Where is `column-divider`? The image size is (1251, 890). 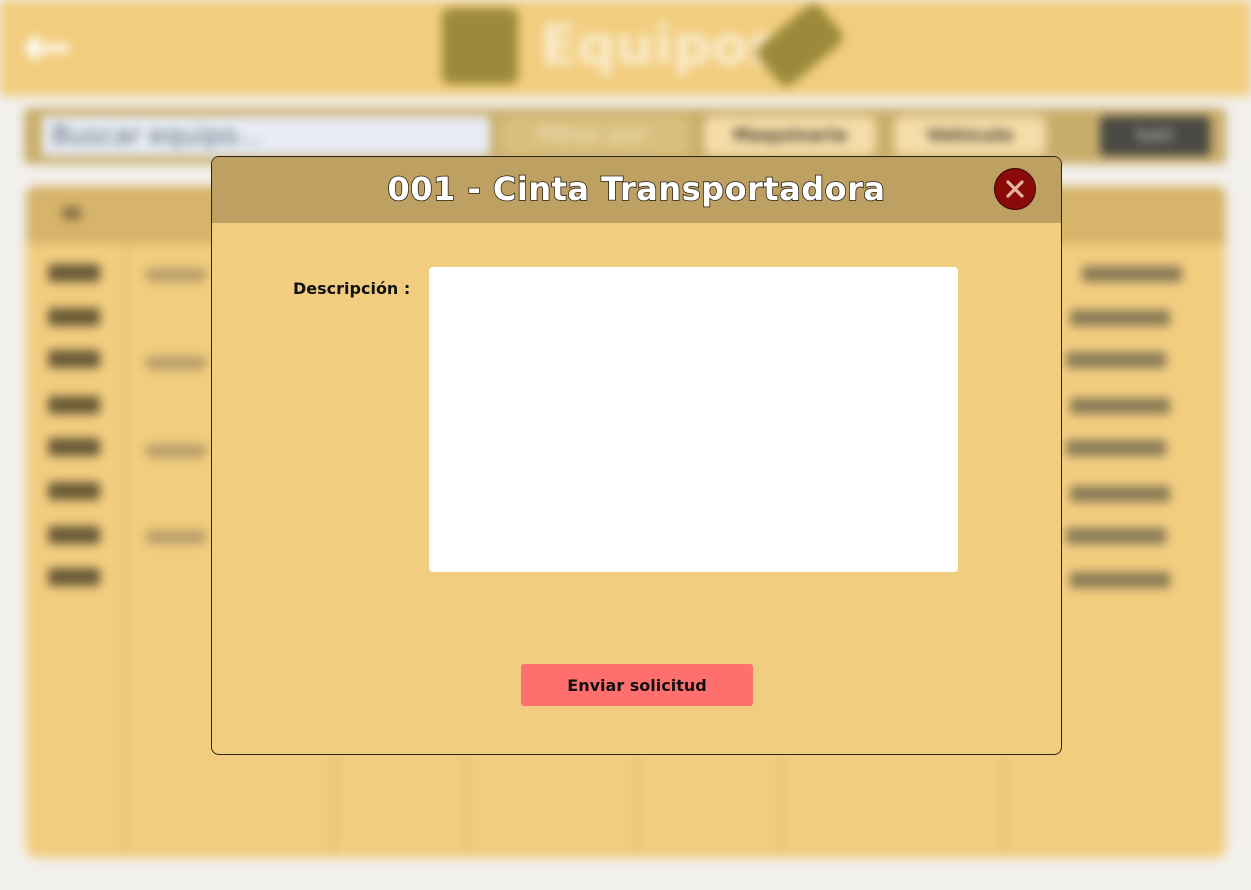
column-divider is located at coordinates (125, 551).